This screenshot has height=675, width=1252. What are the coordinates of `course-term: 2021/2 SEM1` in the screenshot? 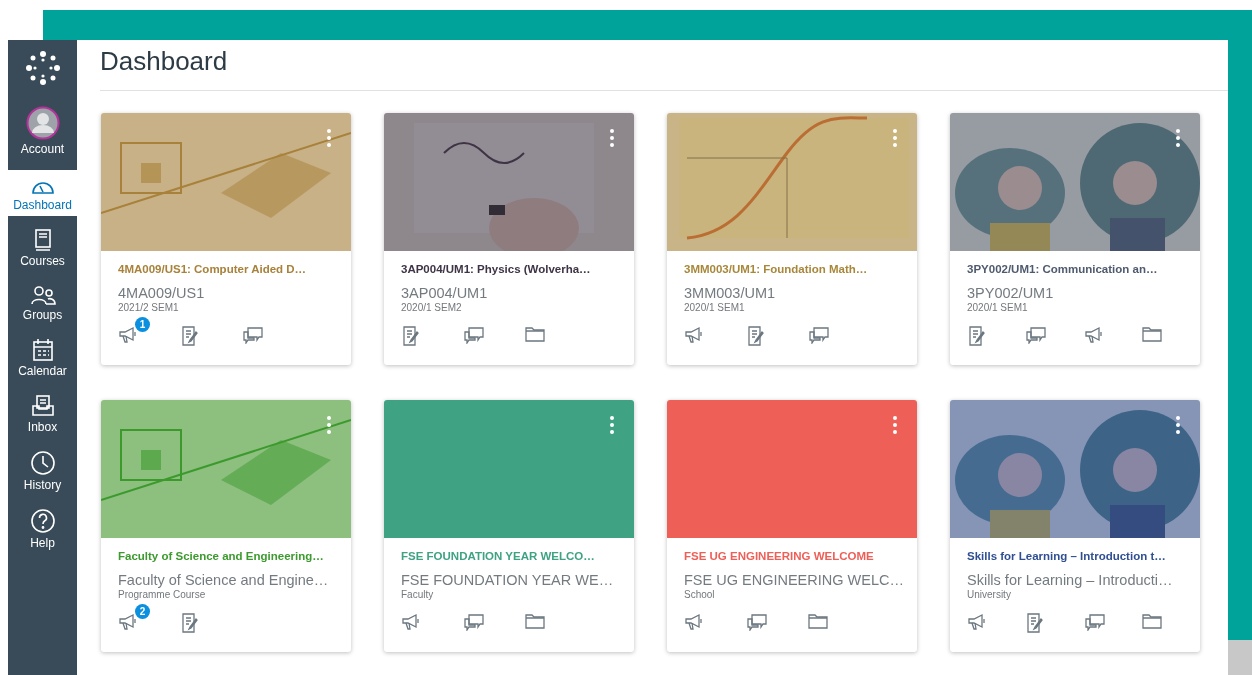 It's located at (149, 307).